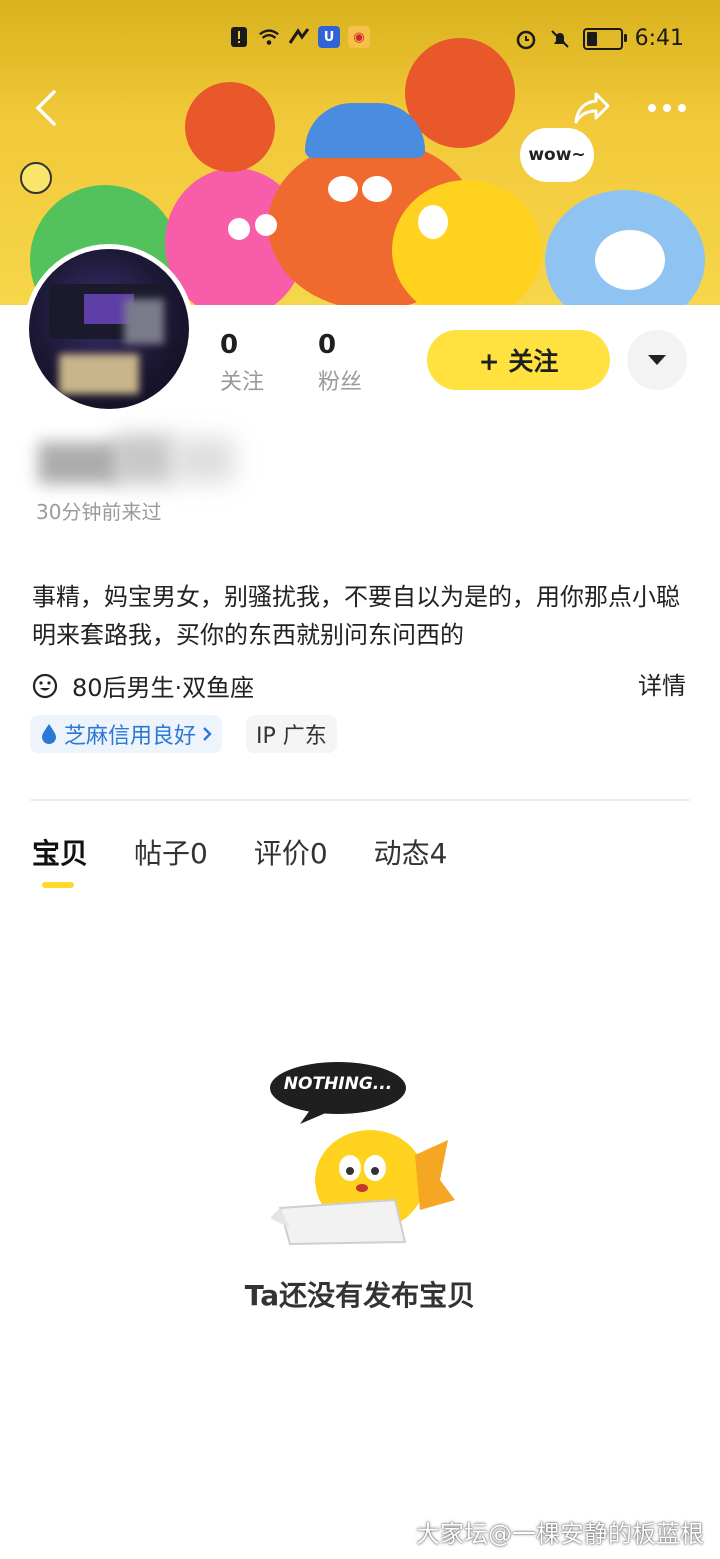 The width and height of the screenshot is (720, 1559). Describe the element at coordinates (411, 852) in the screenshot. I see `tab-activity: 动态4` at that location.